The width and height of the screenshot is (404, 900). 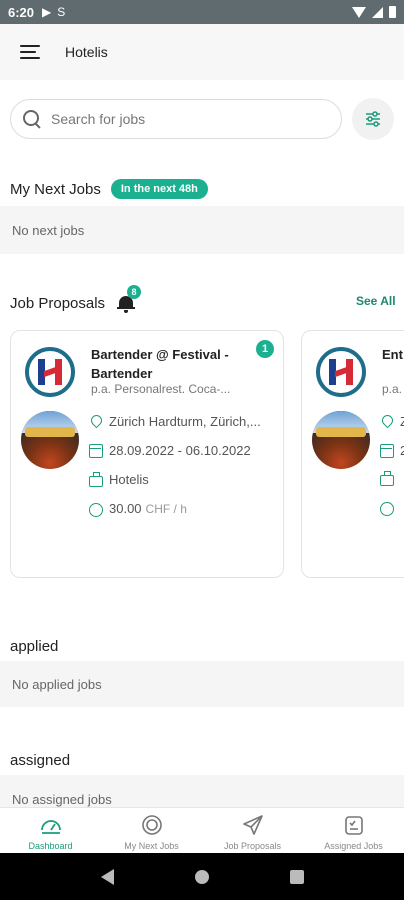 I want to click on job-title: Bartender @ Festival - Bartender, so click(x=160, y=364).